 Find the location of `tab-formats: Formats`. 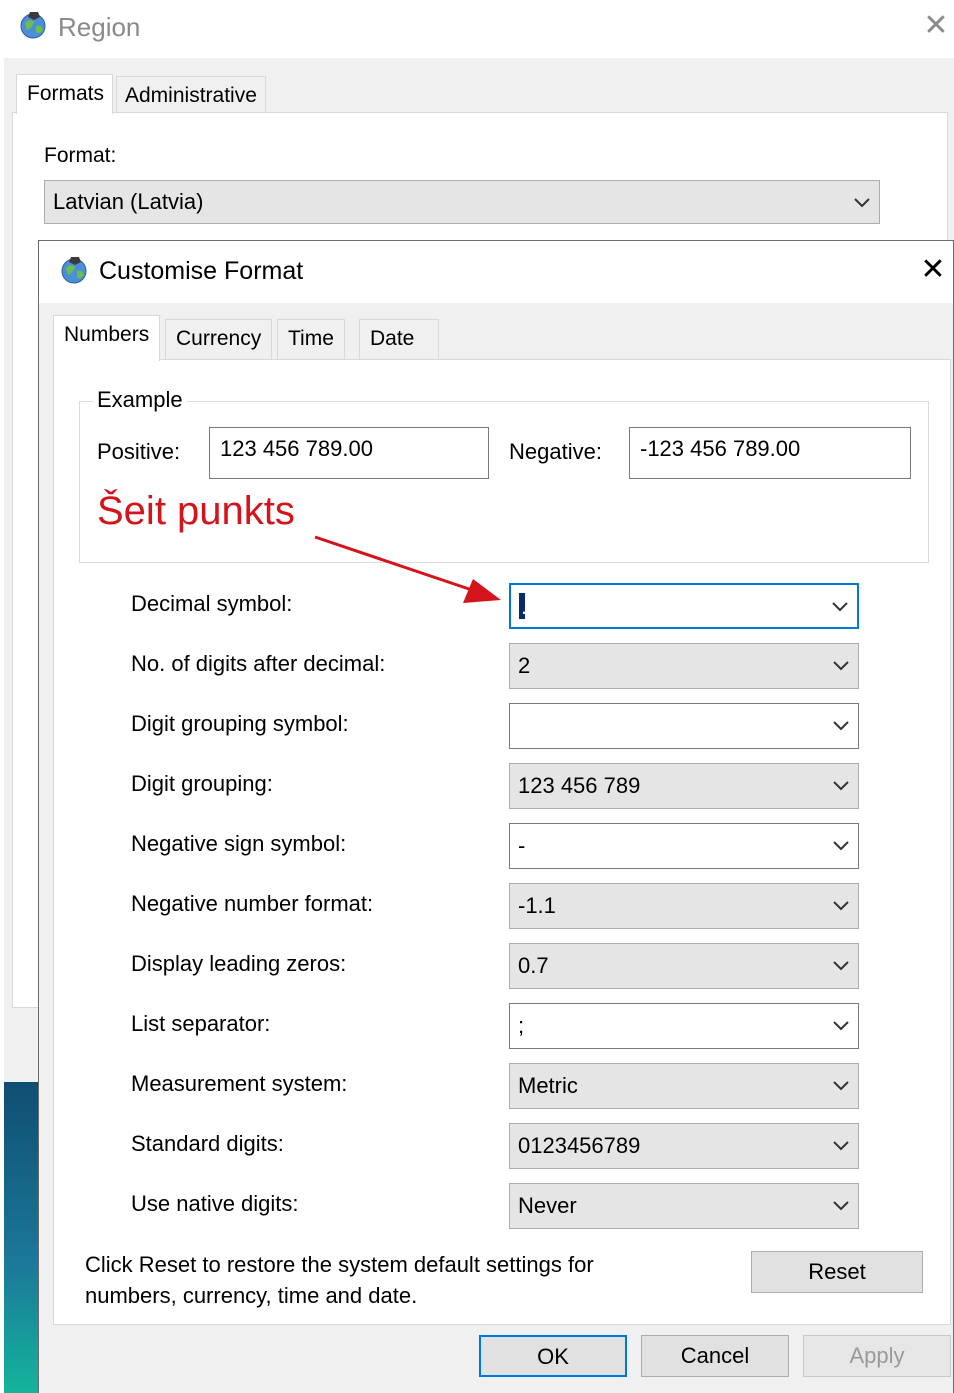

tab-formats: Formats is located at coordinates (65, 94).